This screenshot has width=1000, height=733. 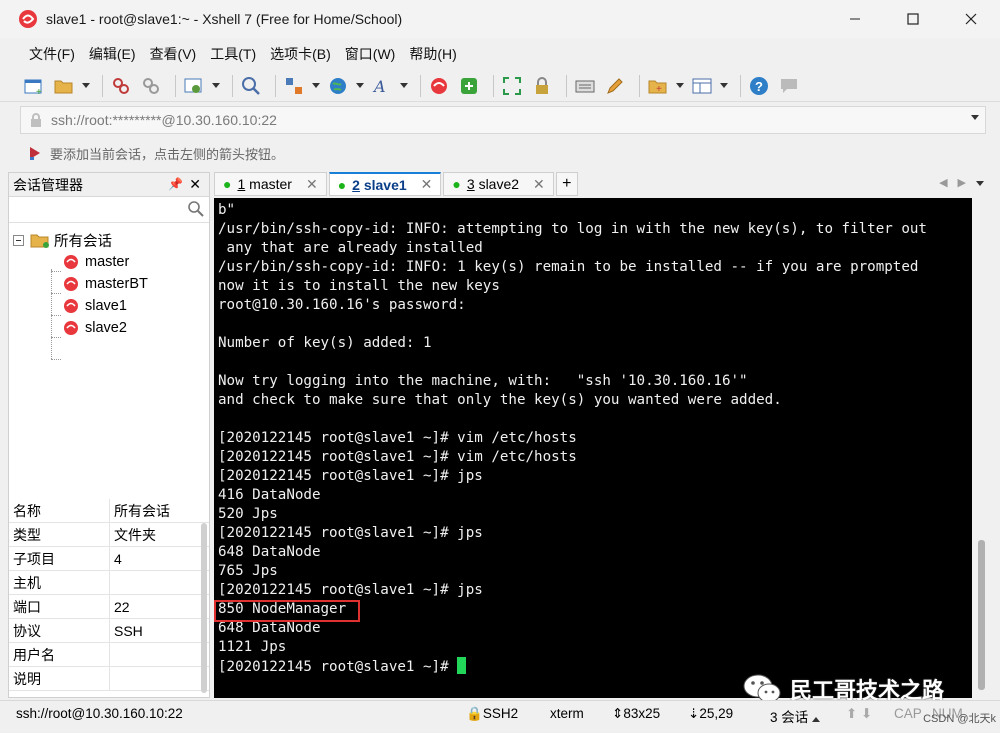 I want to click on chat-button, so click(x=789, y=86).